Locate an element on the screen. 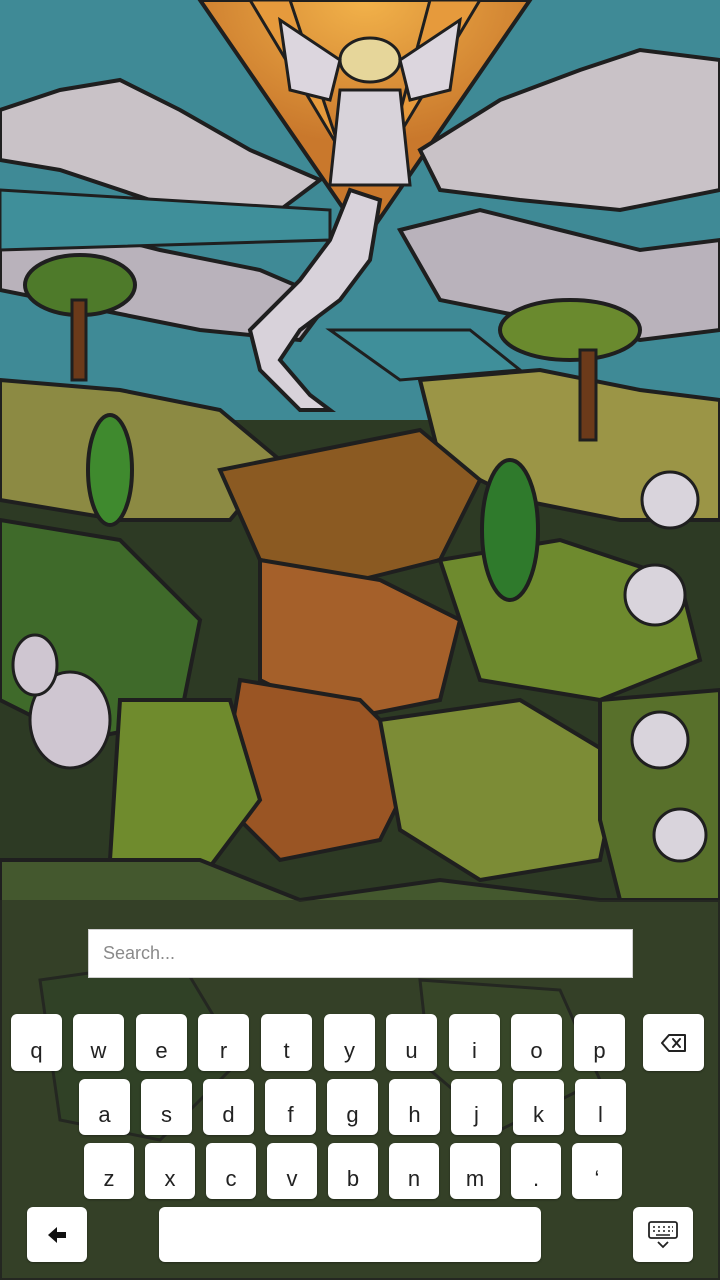 The height and width of the screenshot is (1280, 720). key-p: p is located at coordinates (599, 1042).